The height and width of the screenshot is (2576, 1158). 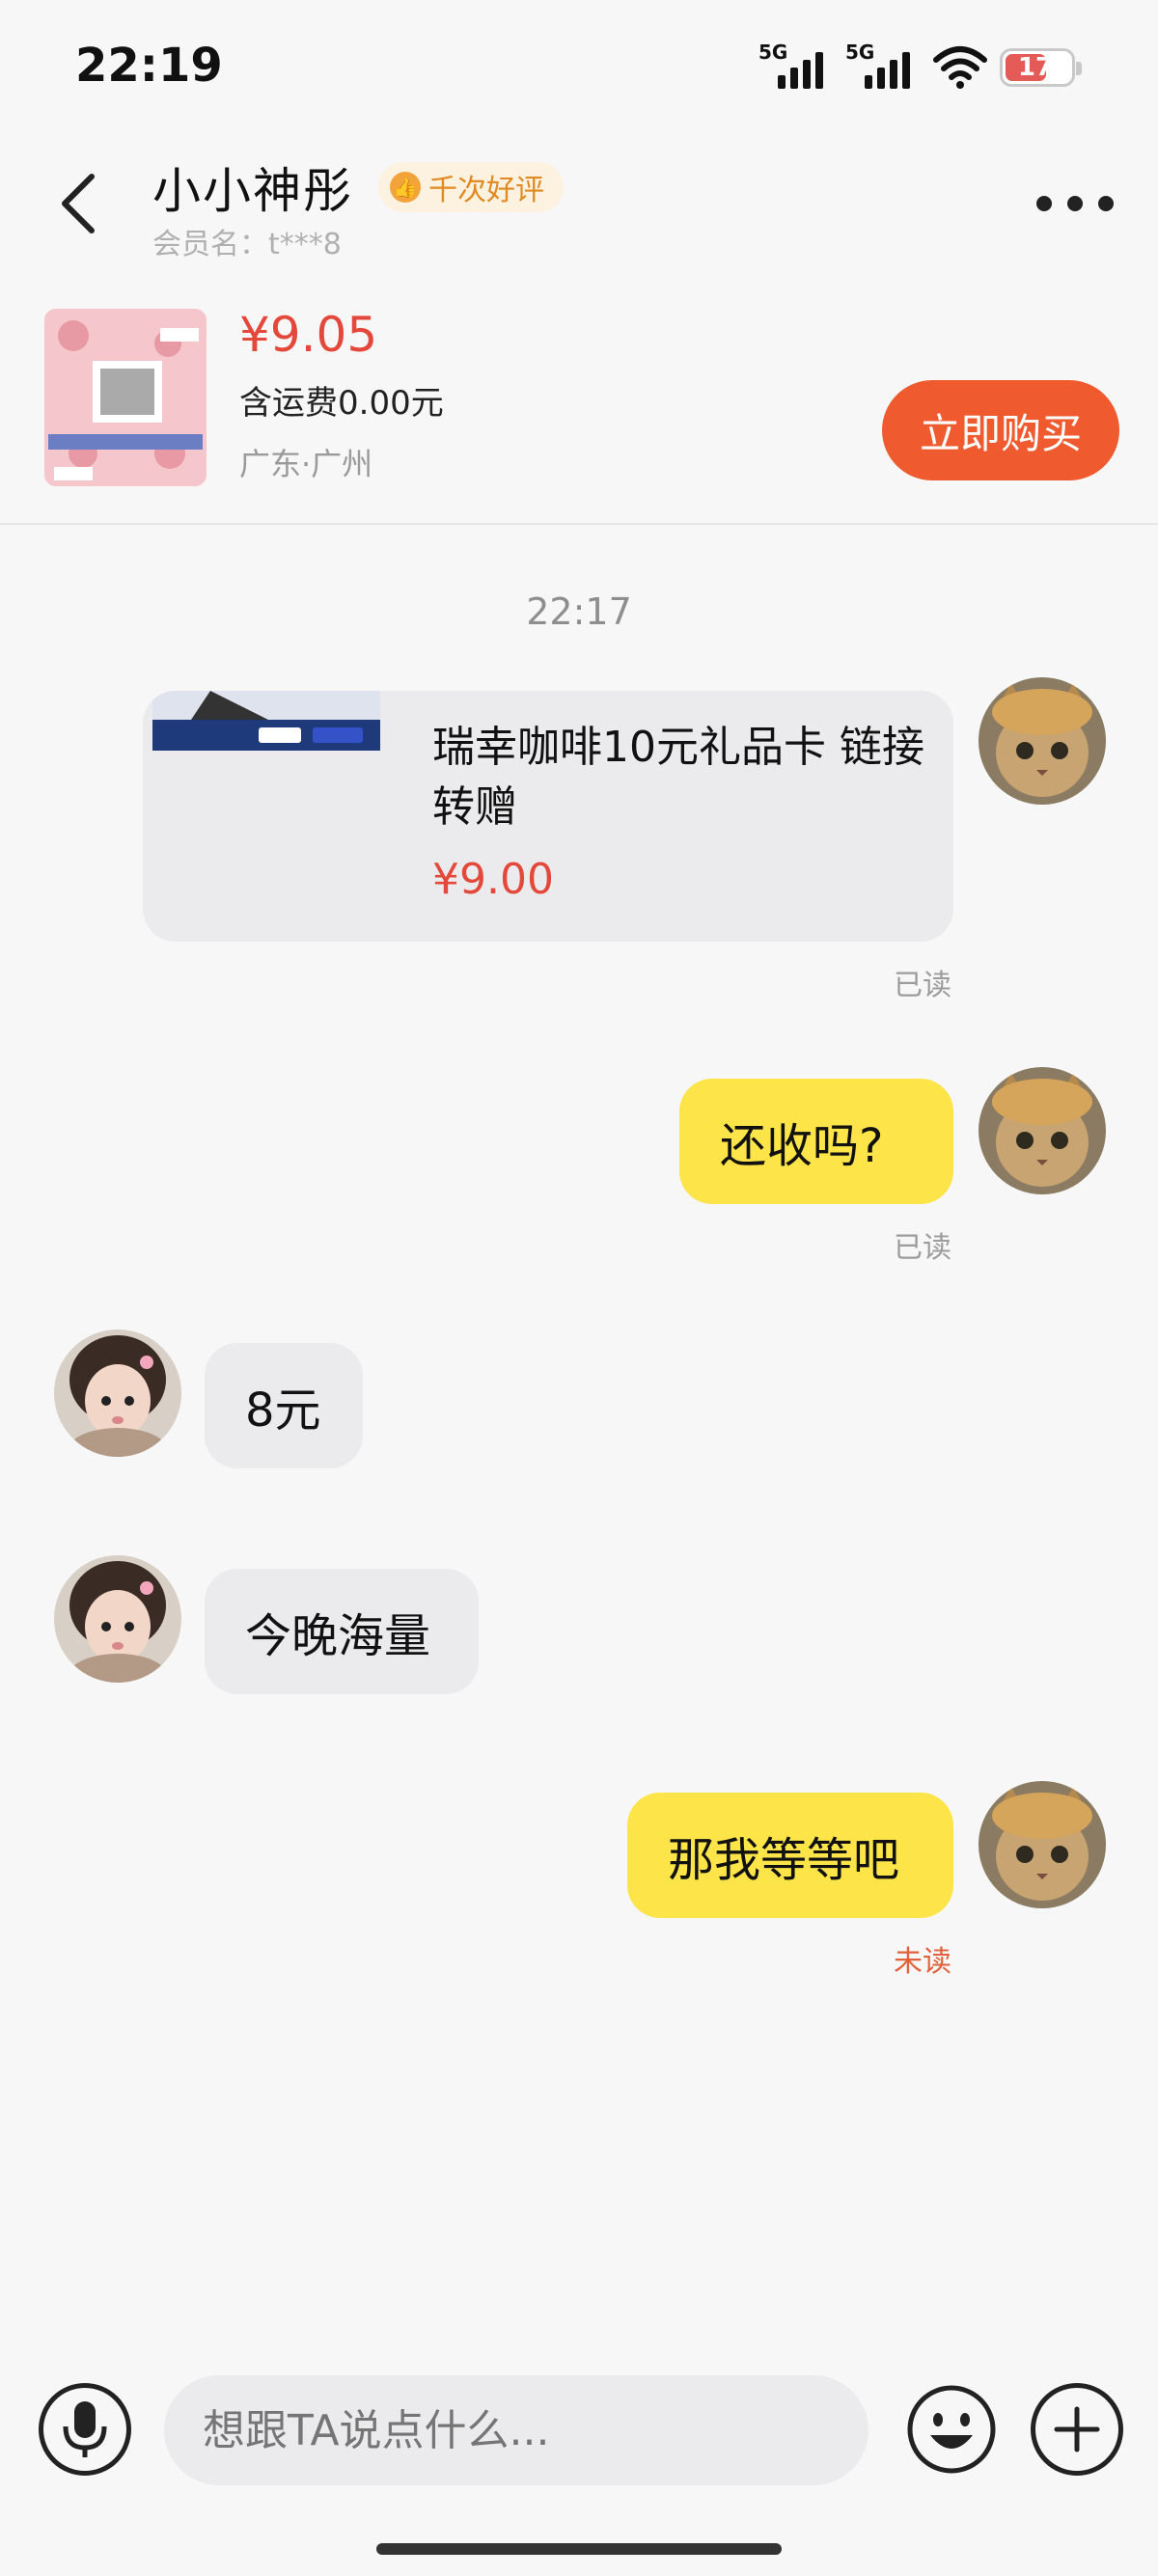 I want to click on status-icons: 5G 5G 17, so click(x=920, y=68).